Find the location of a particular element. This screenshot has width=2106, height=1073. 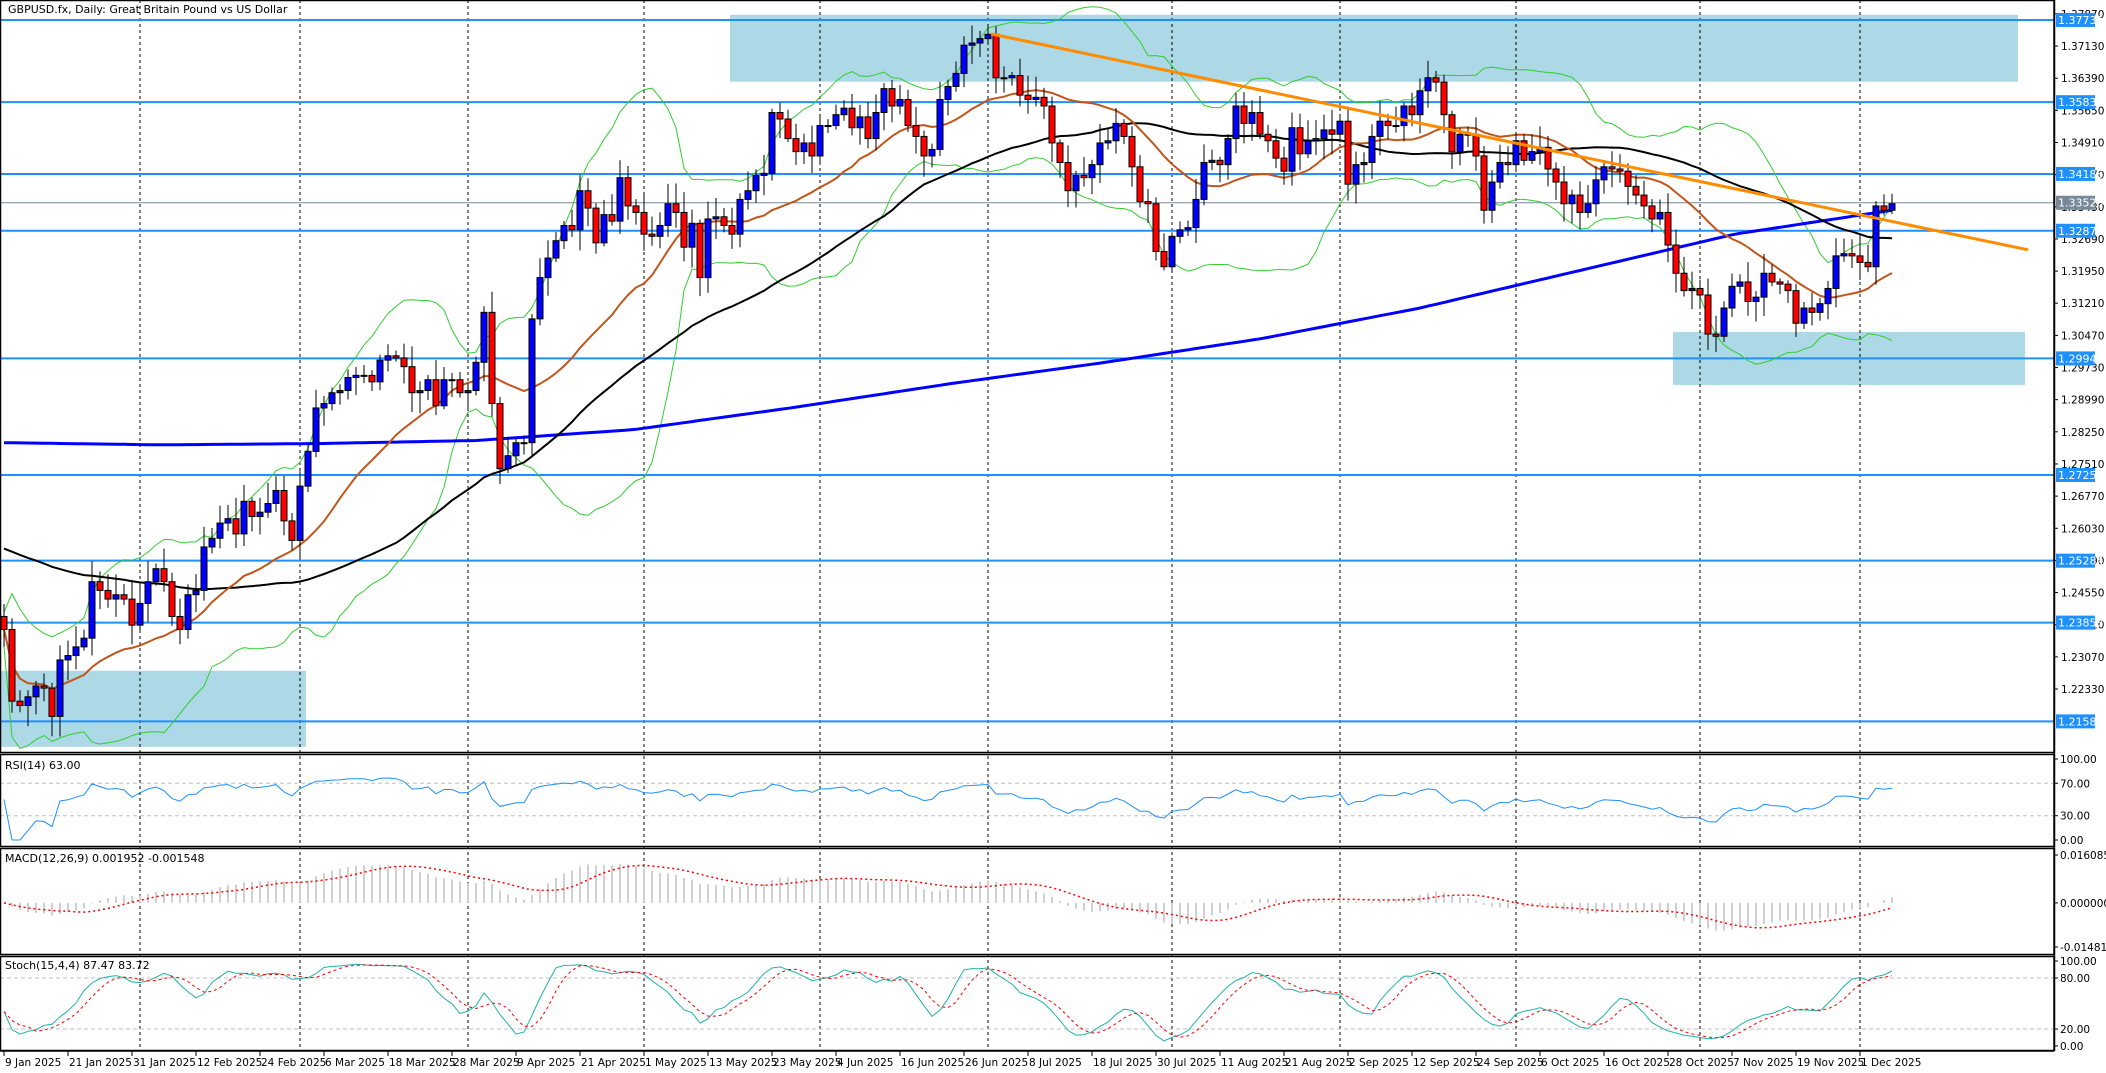

price-tick-label: 1.26030 is located at coordinates (2082, 529).